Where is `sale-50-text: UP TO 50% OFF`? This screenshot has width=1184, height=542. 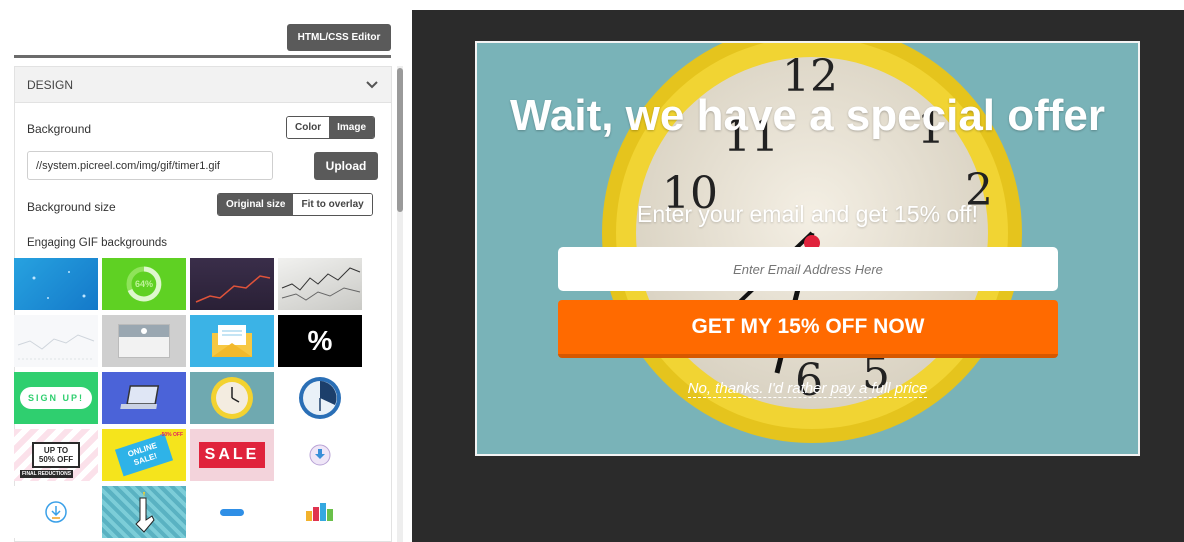 sale-50-text: UP TO 50% OFF is located at coordinates (56, 455).